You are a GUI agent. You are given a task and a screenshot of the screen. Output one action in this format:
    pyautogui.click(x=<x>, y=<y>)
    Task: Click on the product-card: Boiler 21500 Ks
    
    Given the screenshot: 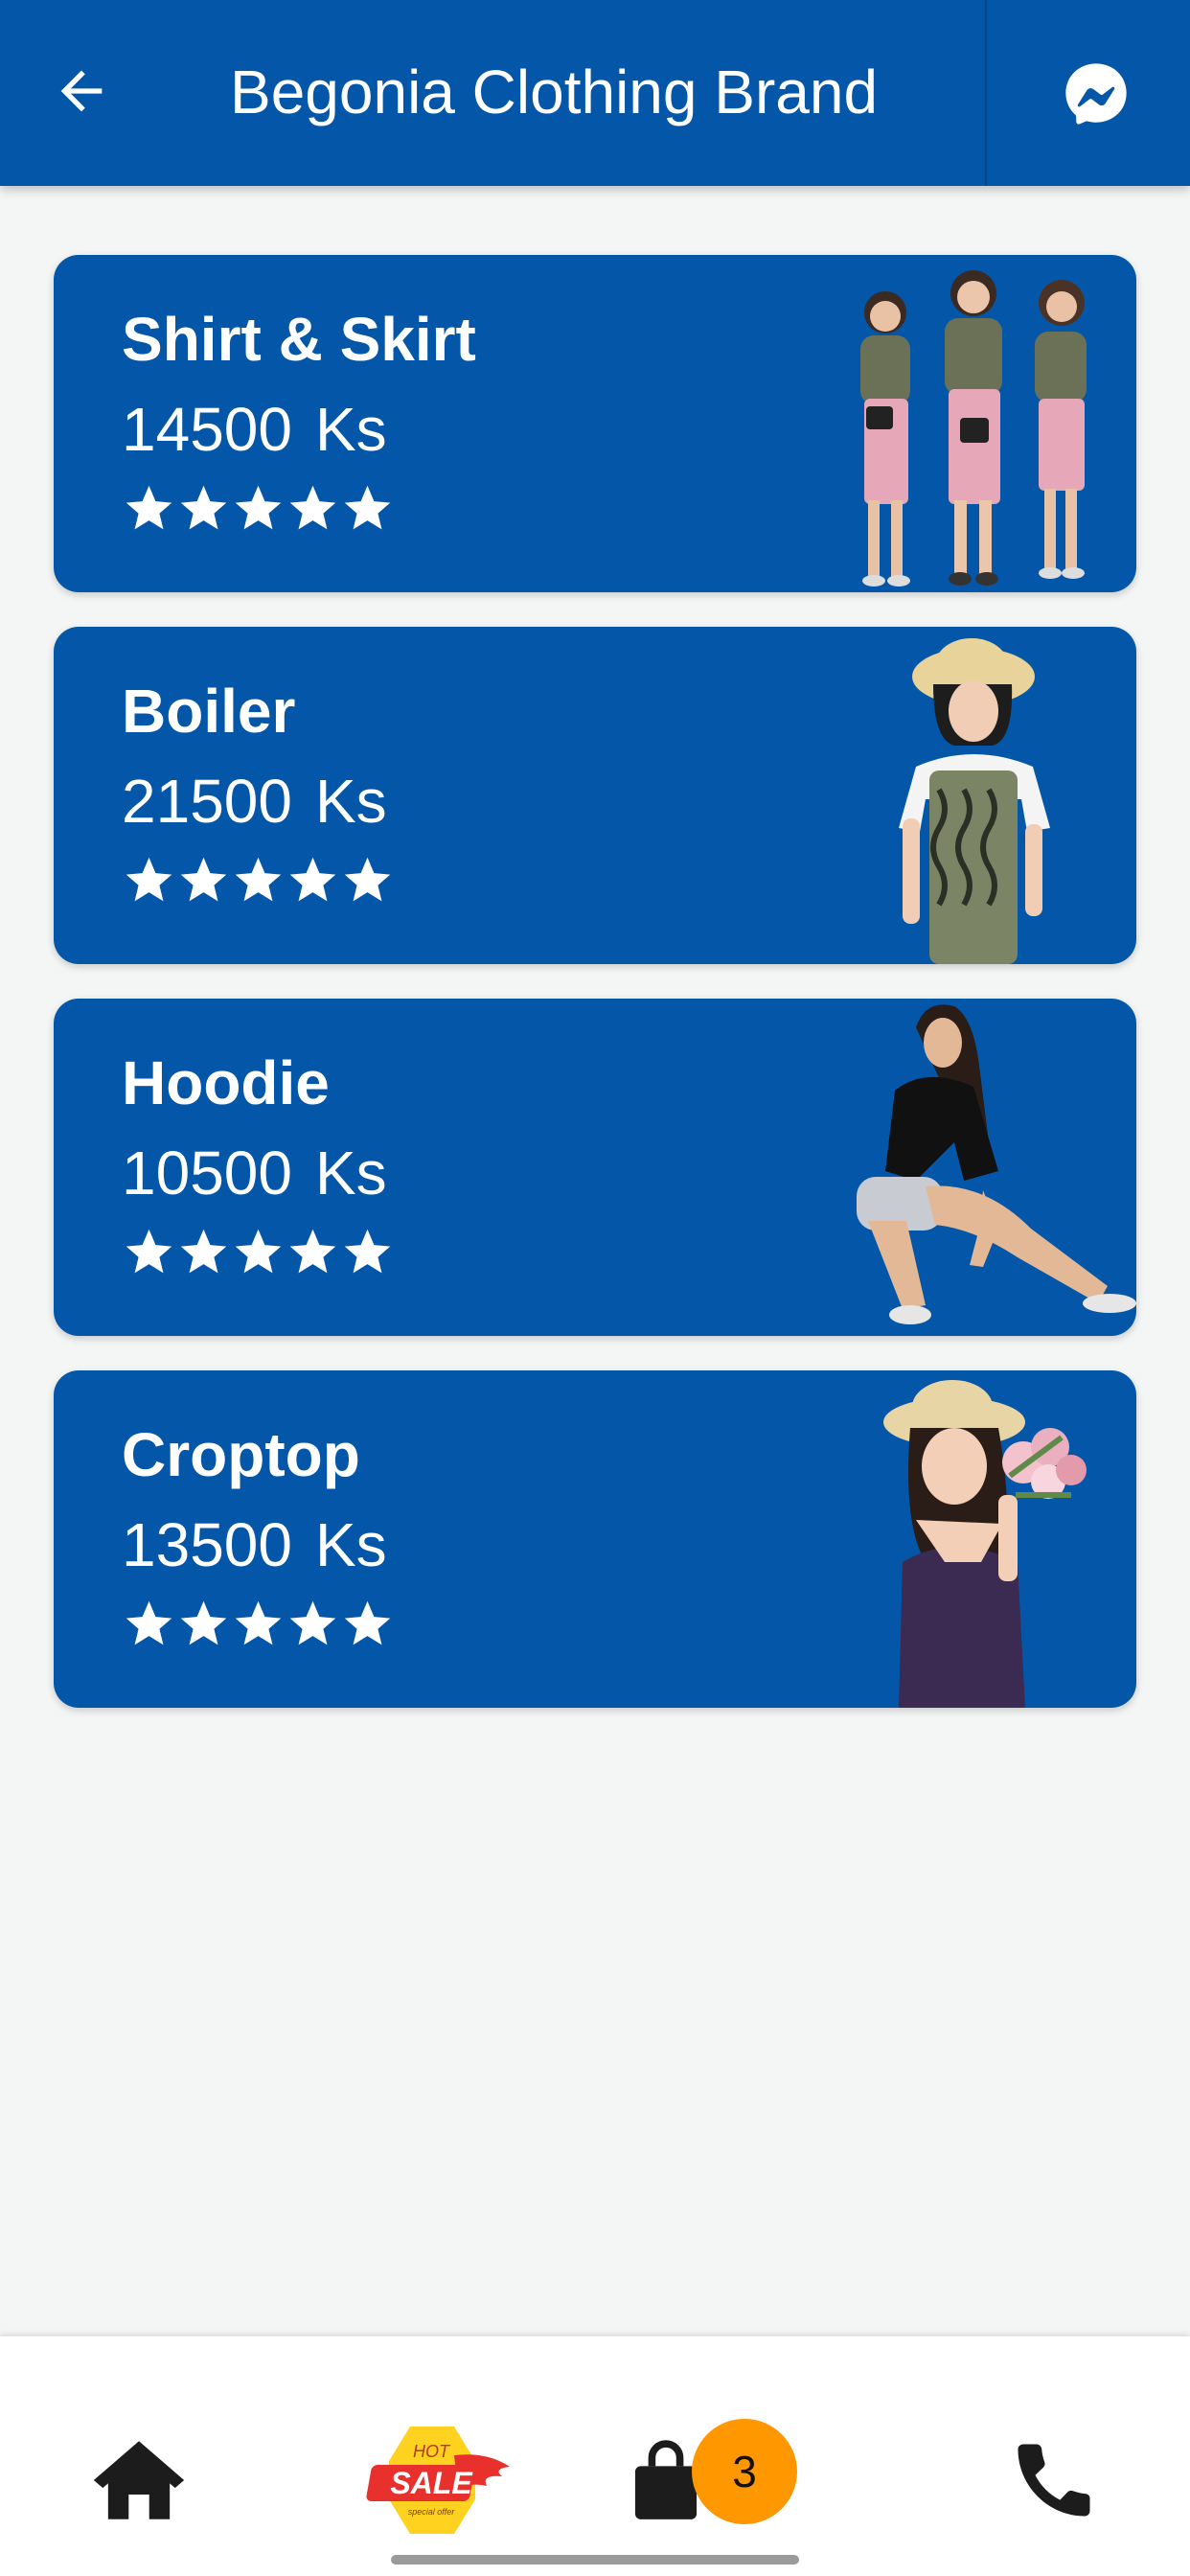 What is the action you would take?
    pyautogui.click(x=595, y=795)
    